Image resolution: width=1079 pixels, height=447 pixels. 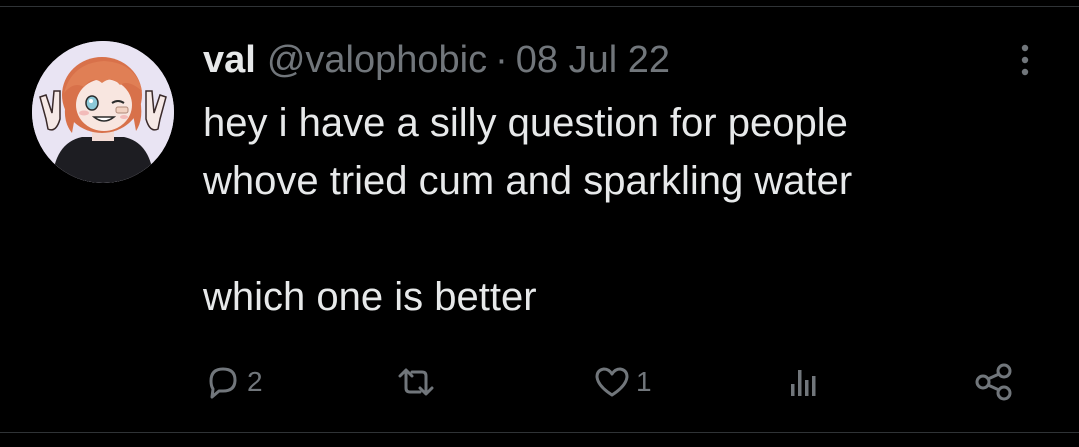 What do you see at coordinates (377, 60) in the screenshot?
I see `user-handle: @valophobic` at bounding box center [377, 60].